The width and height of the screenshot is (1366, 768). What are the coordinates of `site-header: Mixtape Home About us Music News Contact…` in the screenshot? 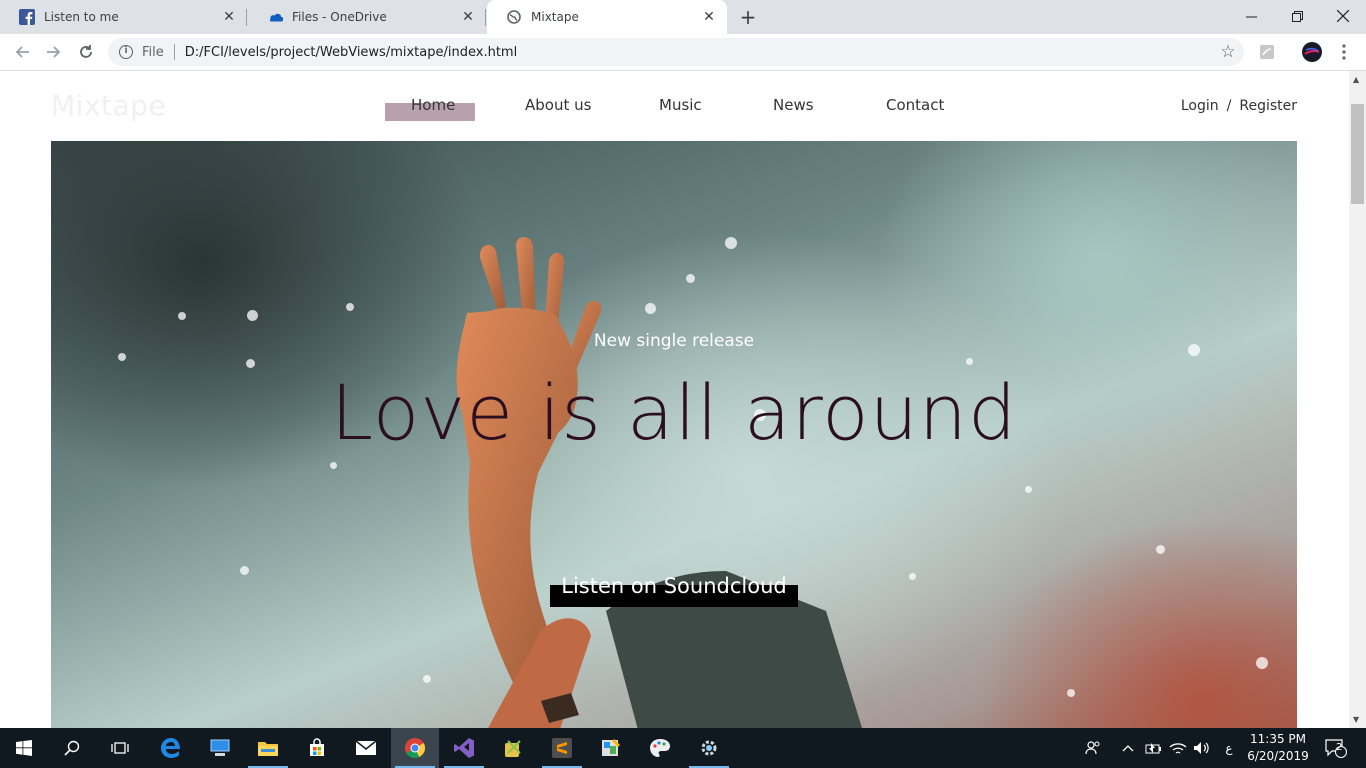 It's located at (674, 106).